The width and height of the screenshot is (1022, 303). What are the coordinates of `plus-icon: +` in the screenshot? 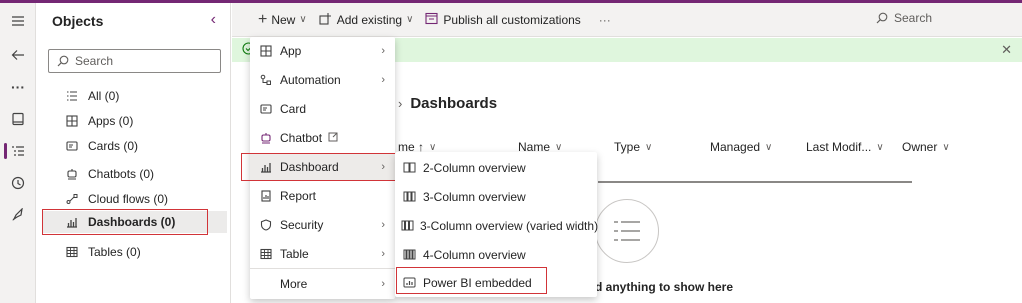 It's located at (263, 19).